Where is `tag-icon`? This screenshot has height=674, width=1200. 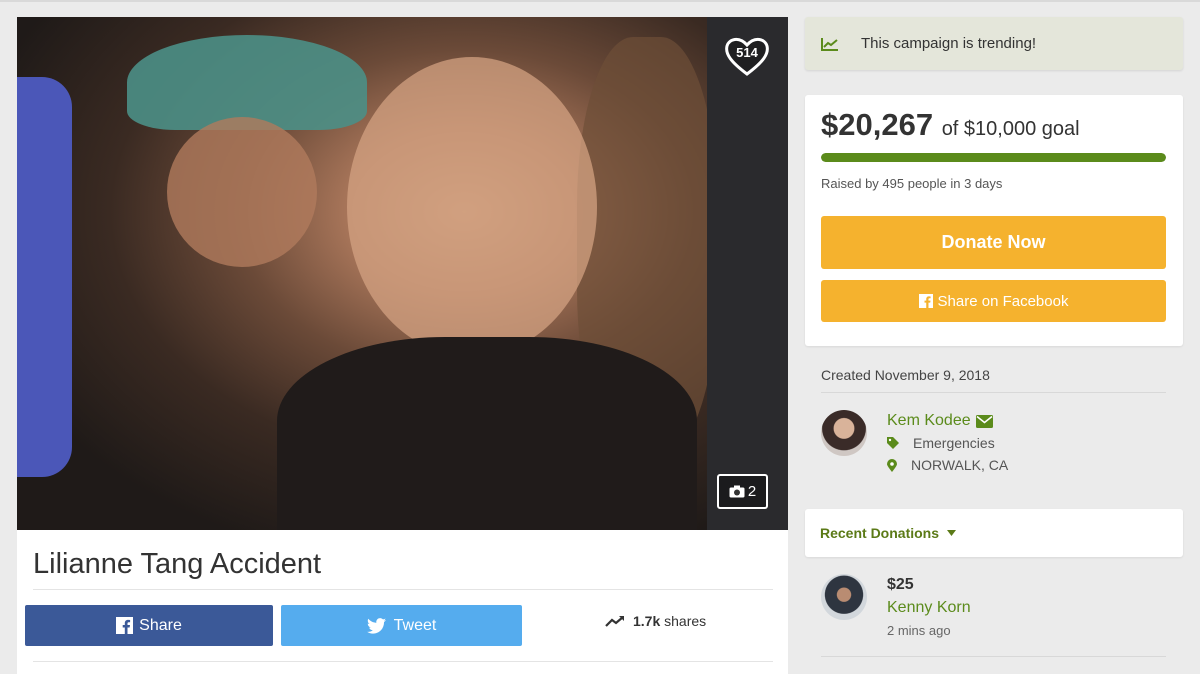 tag-icon is located at coordinates (893, 443).